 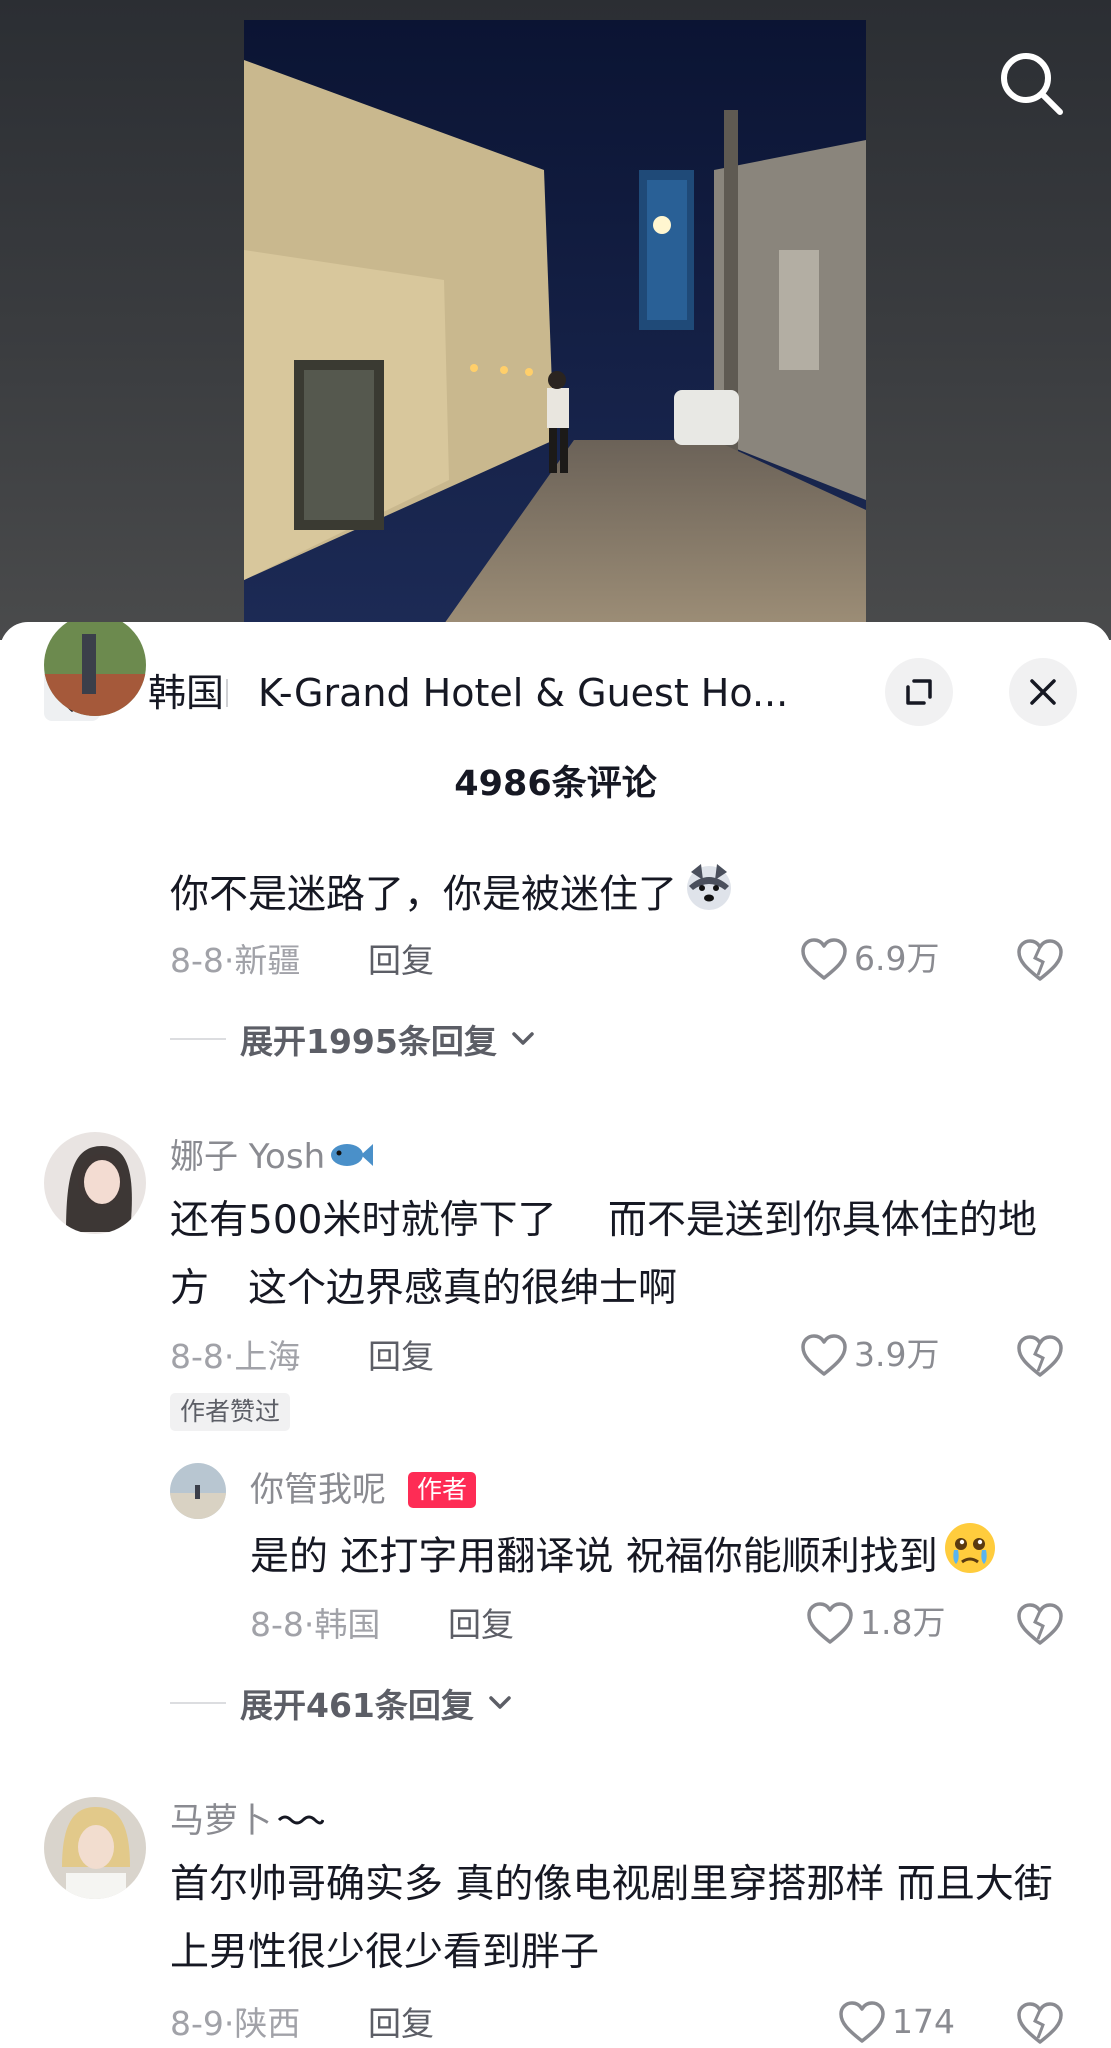 I want to click on like-button: 6.9万, so click(x=869, y=959).